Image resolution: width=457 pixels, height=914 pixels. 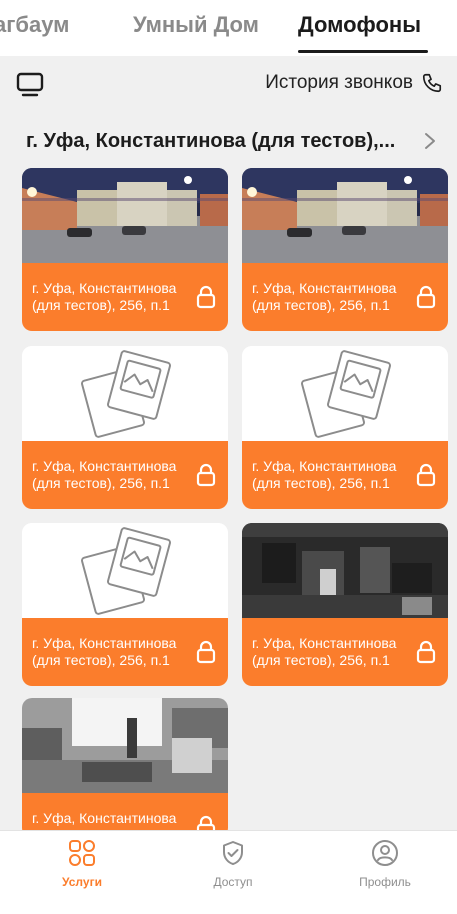 I want to click on nav-services-label: Услуги, so click(x=82, y=882).